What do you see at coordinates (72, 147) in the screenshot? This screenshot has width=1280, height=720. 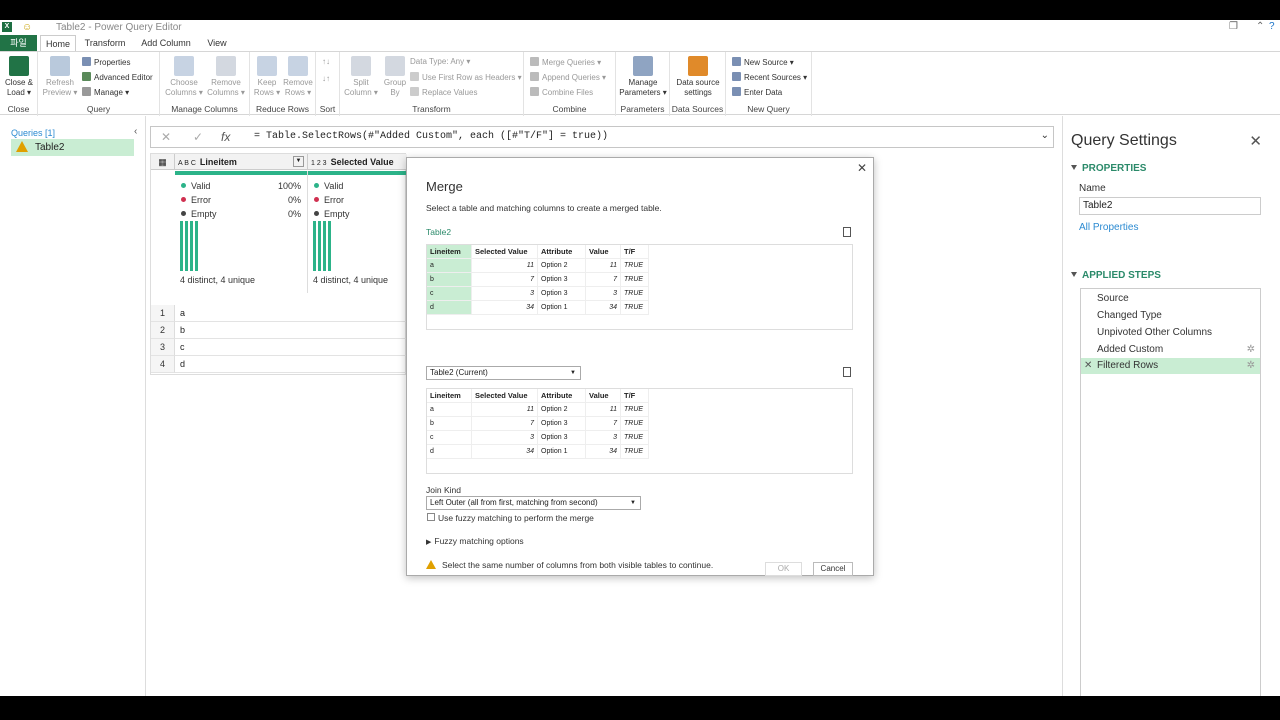 I see `query-item-table2: Table2` at bounding box center [72, 147].